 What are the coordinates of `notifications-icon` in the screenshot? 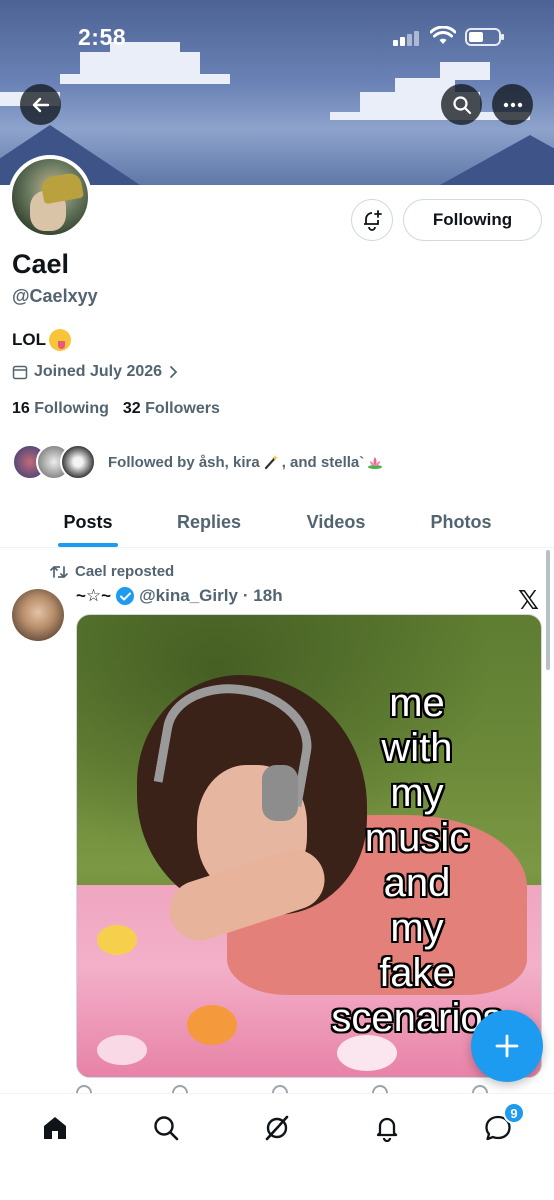 It's located at (387, 1129).